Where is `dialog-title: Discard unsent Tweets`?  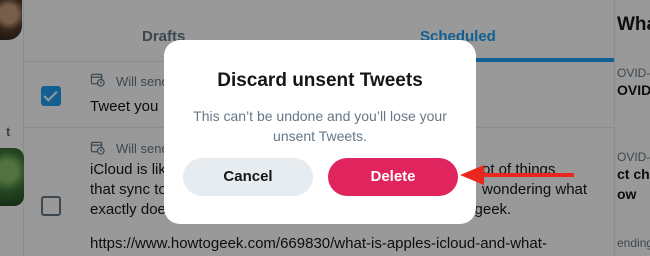 dialog-title: Discard unsent Tweets is located at coordinates (320, 80).